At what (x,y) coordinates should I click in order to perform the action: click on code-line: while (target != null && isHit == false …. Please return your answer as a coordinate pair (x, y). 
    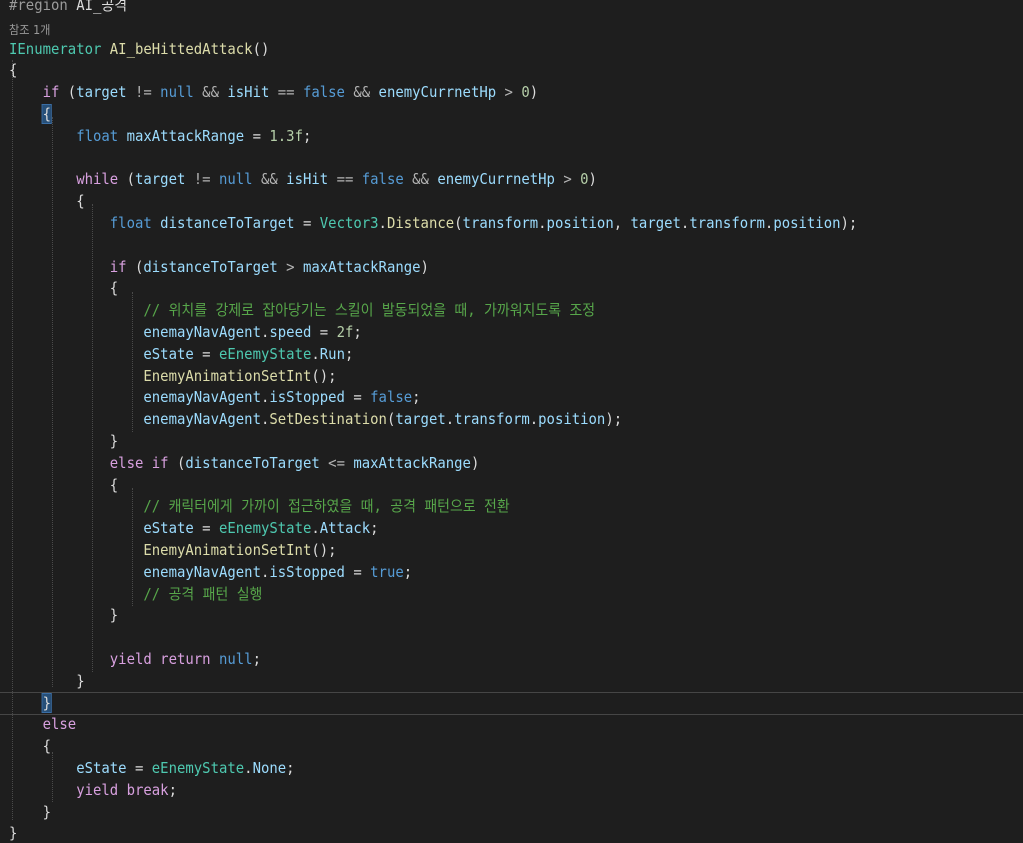
    Looking at the image, I should click on (303, 179).